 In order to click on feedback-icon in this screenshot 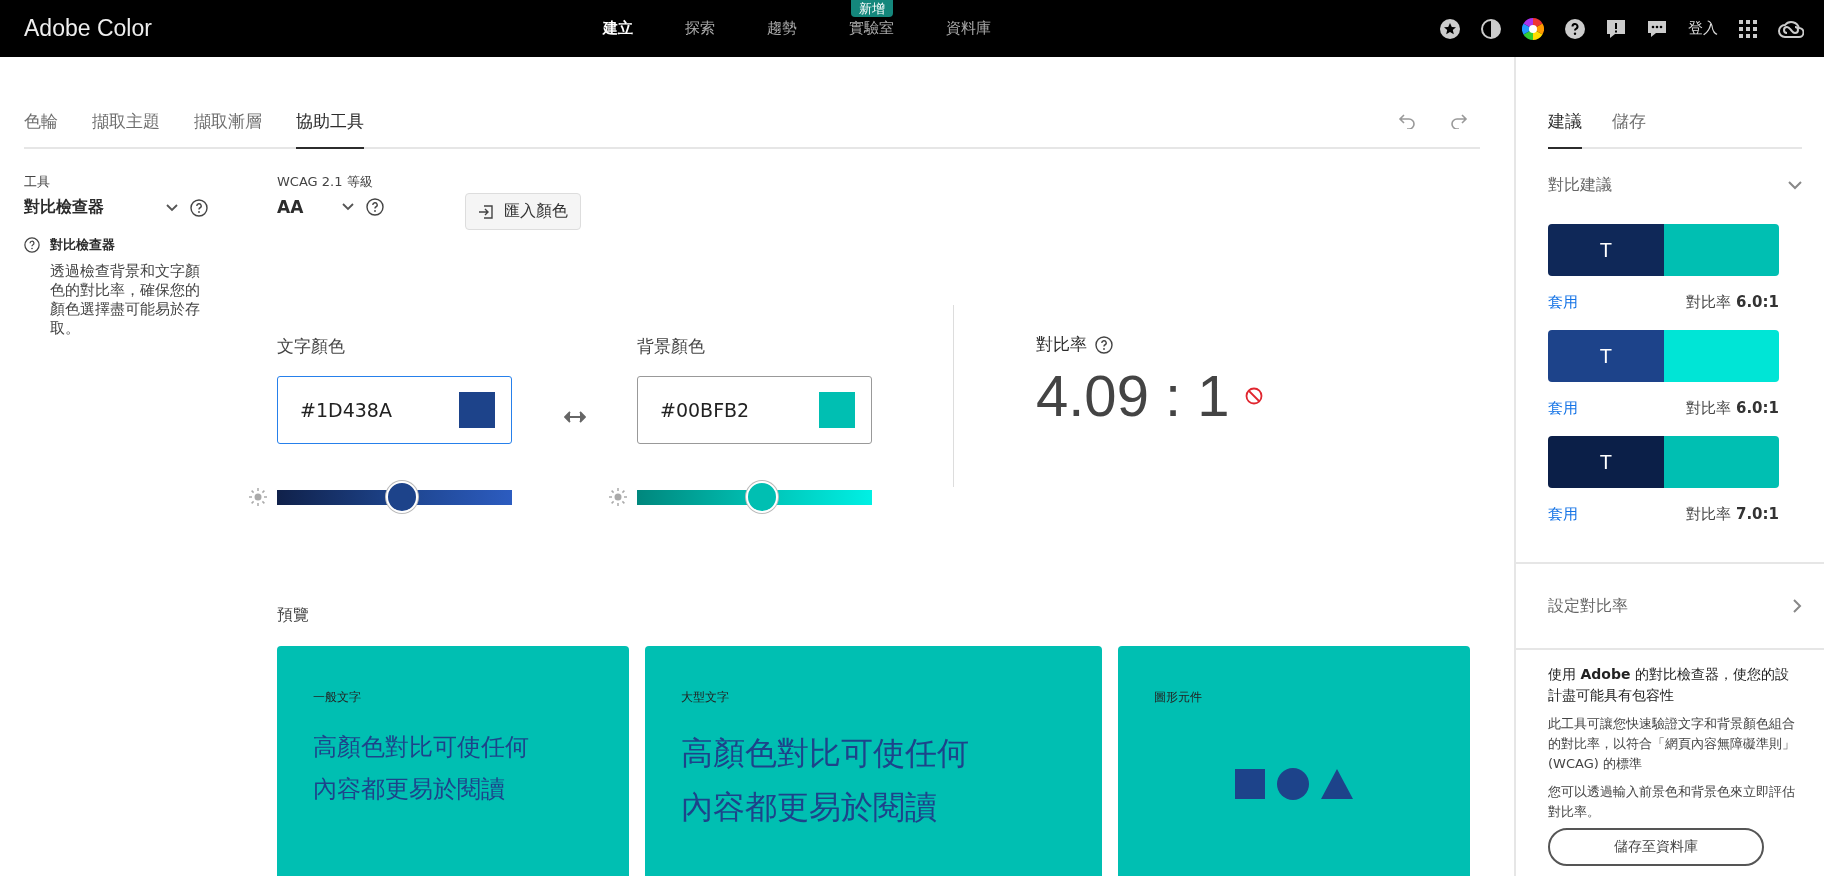, I will do `click(1616, 28)`.